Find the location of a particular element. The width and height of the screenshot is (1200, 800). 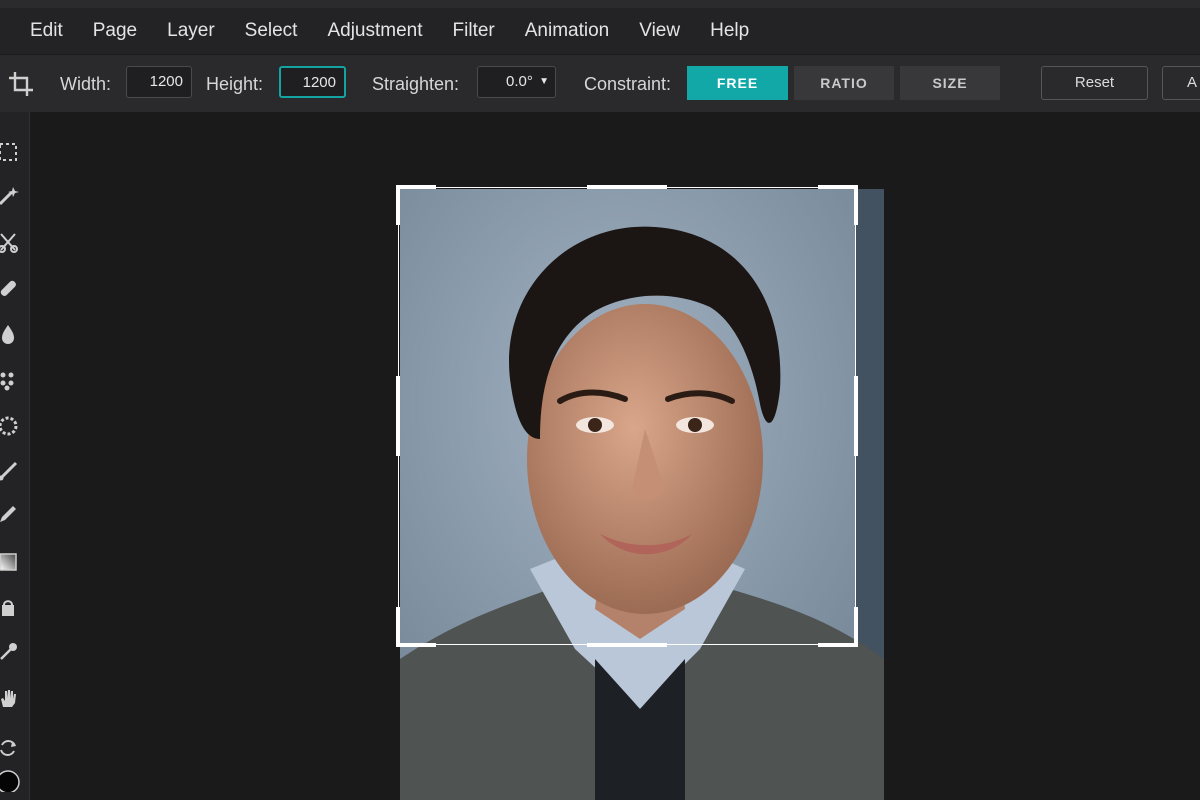

menu-animation: Animation is located at coordinates (567, 31).